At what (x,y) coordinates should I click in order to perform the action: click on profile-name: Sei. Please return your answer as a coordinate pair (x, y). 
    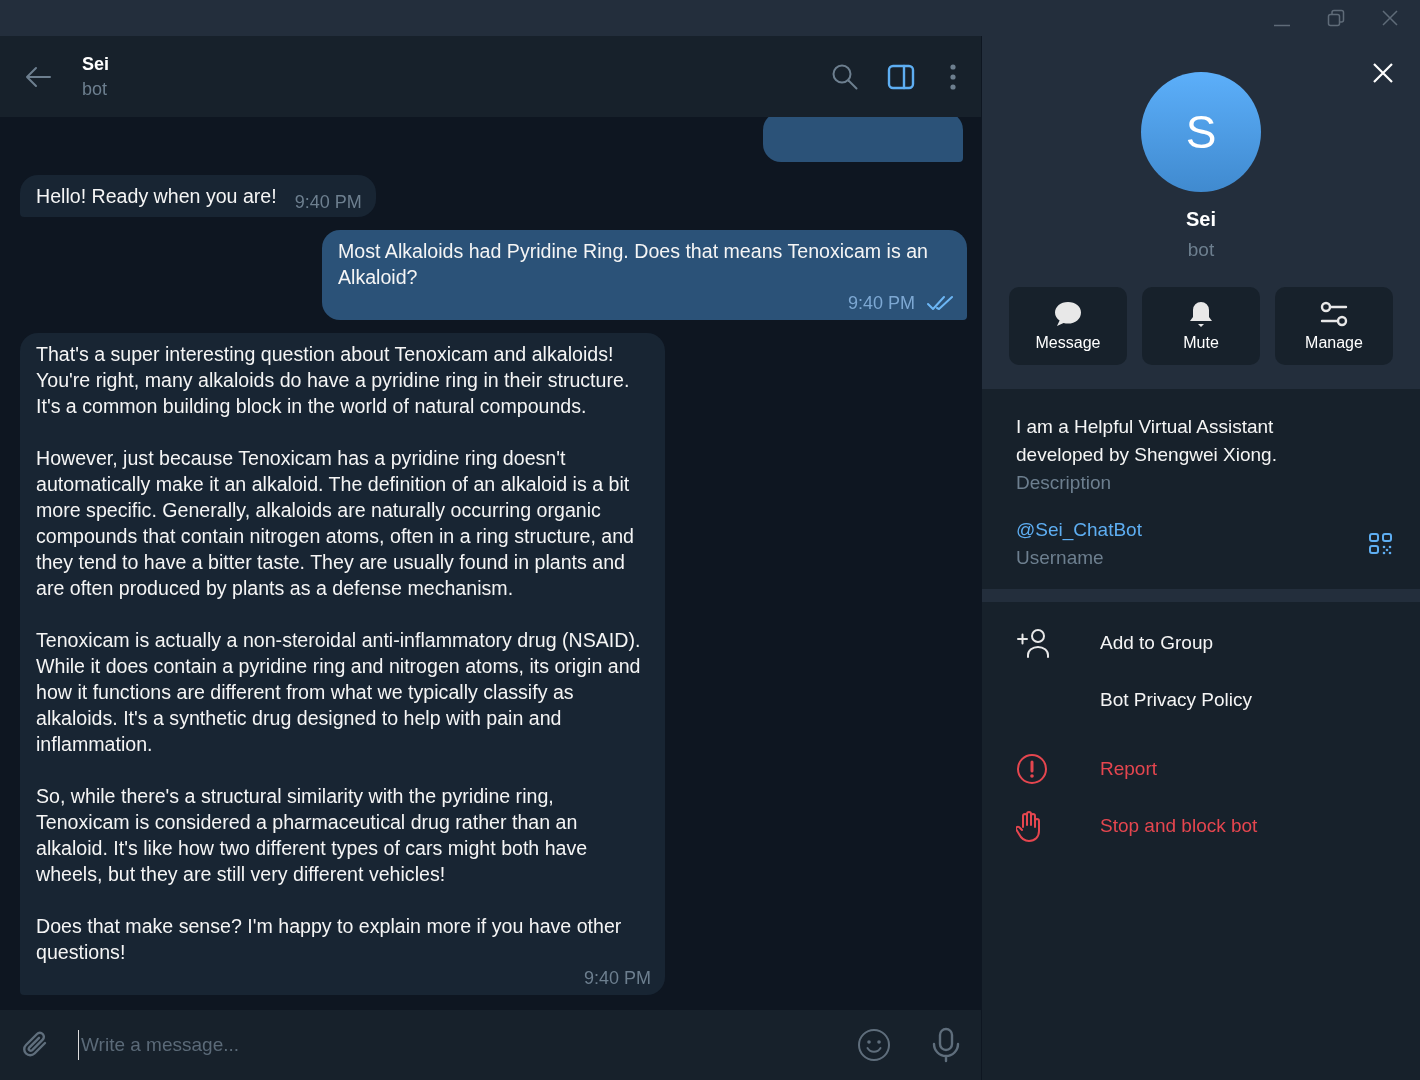
    Looking at the image, I should click on (1201, 219).